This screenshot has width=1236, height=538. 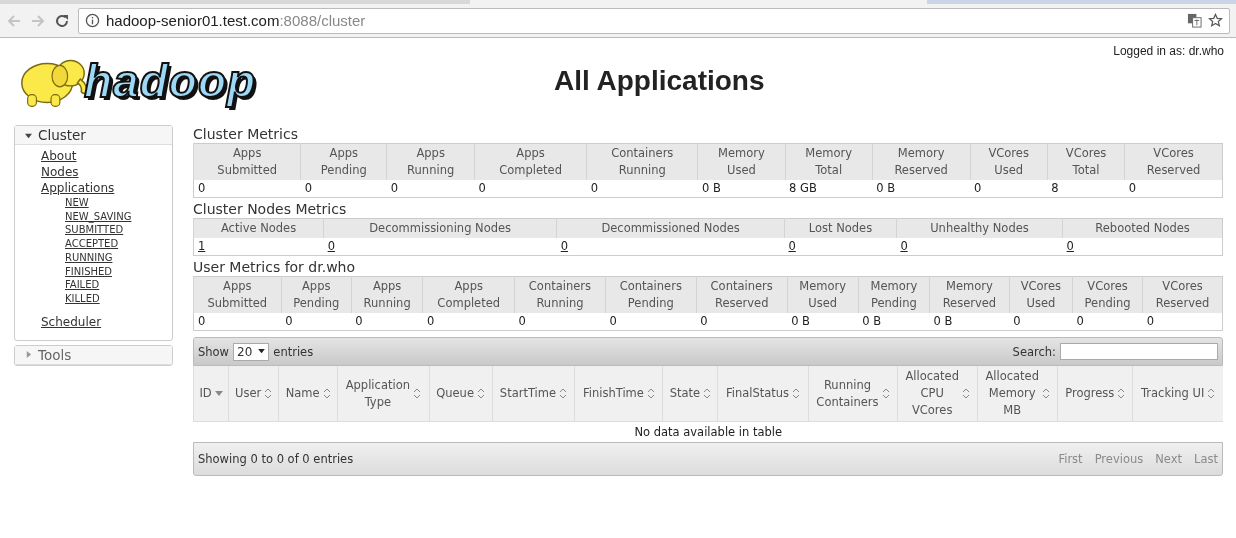 I want to click on column-header: FinishTime, so click(x=618, y=394).